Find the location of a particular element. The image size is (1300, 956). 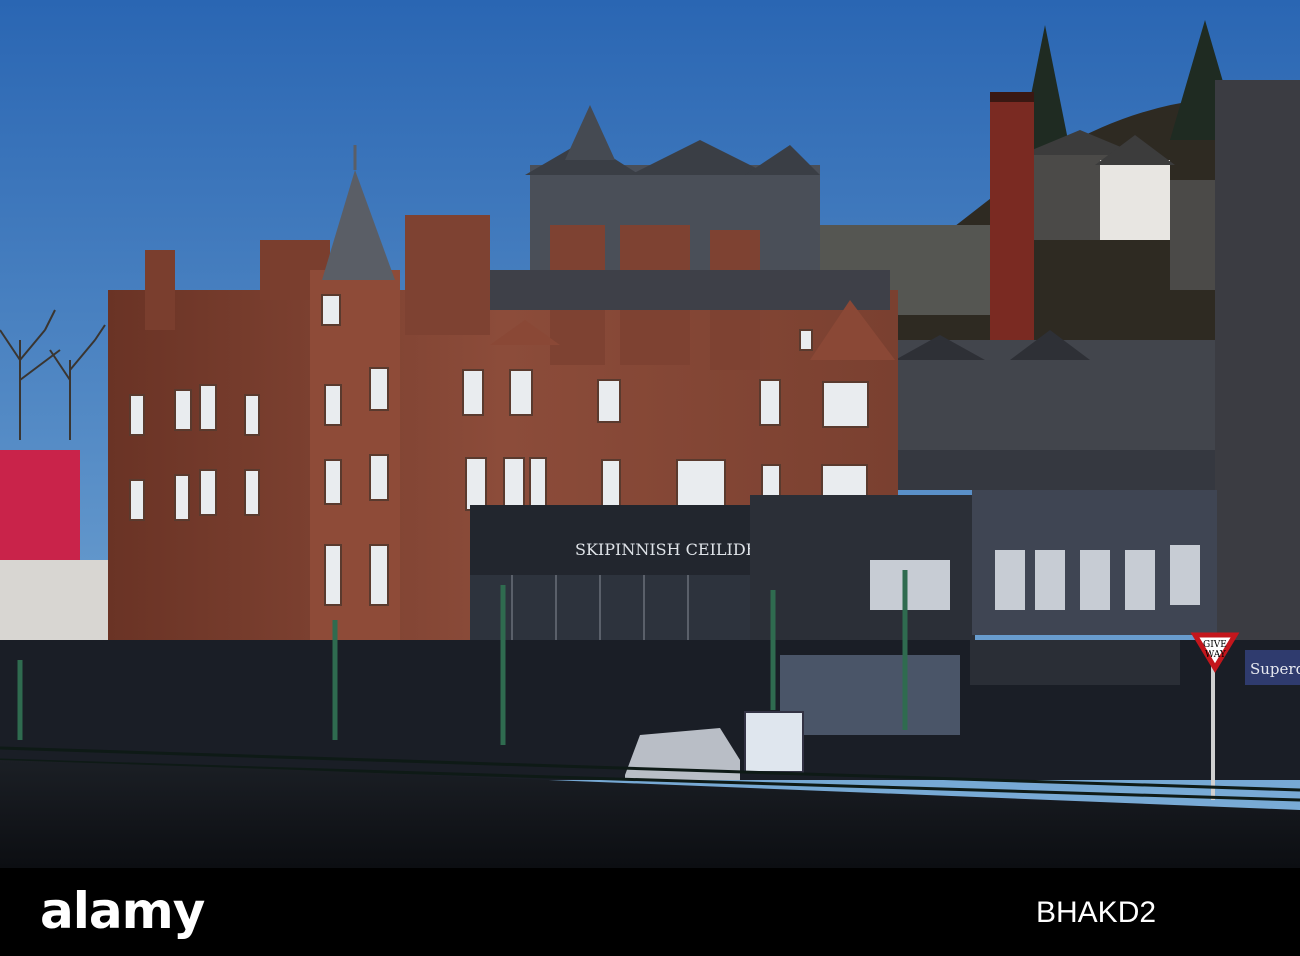

industrial-chimney is located at coordinates (1012, 222).